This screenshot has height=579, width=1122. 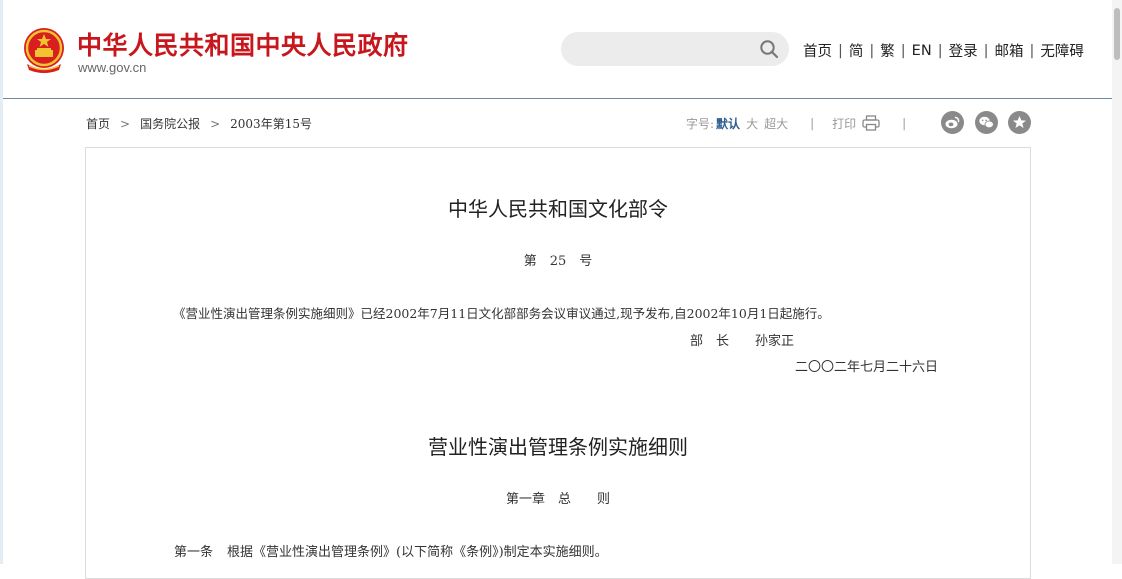 What do you see at coordinates (170, 123) in the screenshot?
I see `breadcrumb-gazette: 国务院公报` at bounding box center [170, 123].